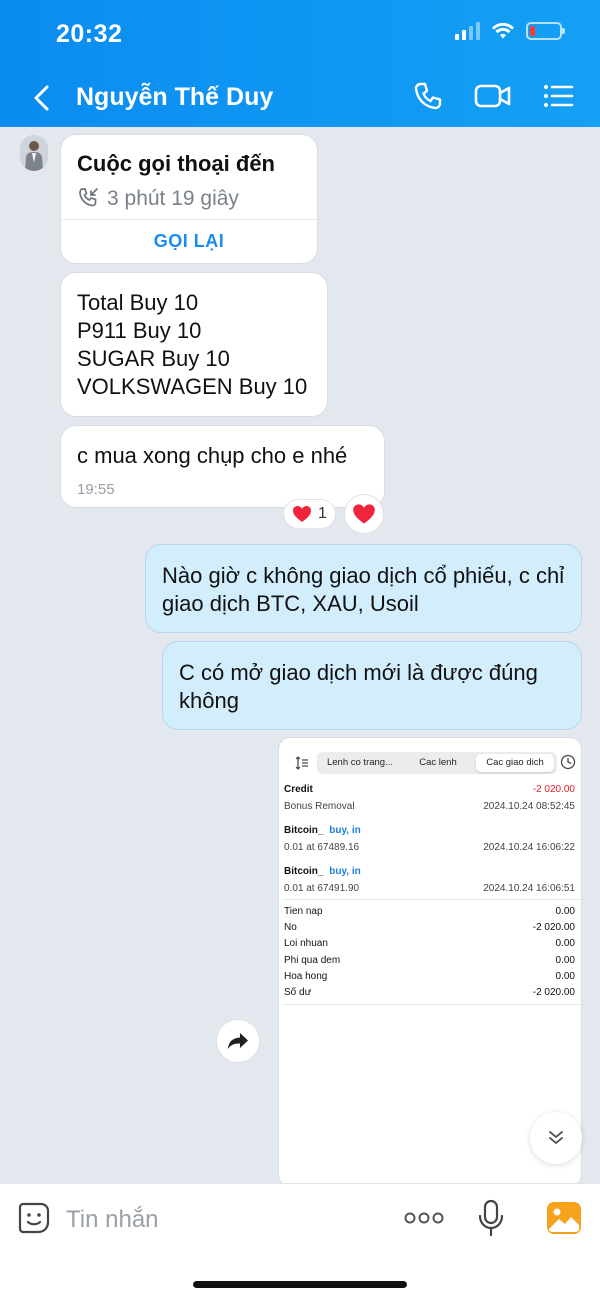  What do you see at coordinates (429, 992) in the screenshot?
I see `summary-row: Số dư -2 020.00` at bounding box center [429, 992].